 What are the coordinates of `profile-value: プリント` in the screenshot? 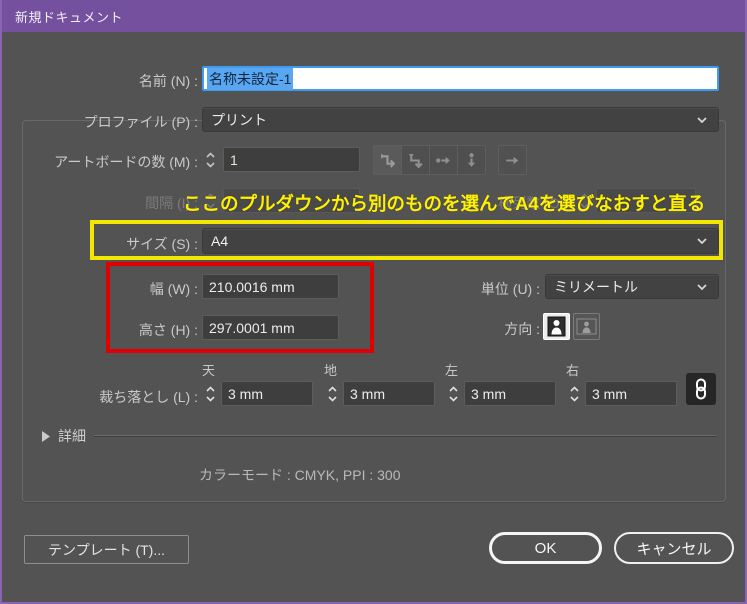 It's located at (239, 119).